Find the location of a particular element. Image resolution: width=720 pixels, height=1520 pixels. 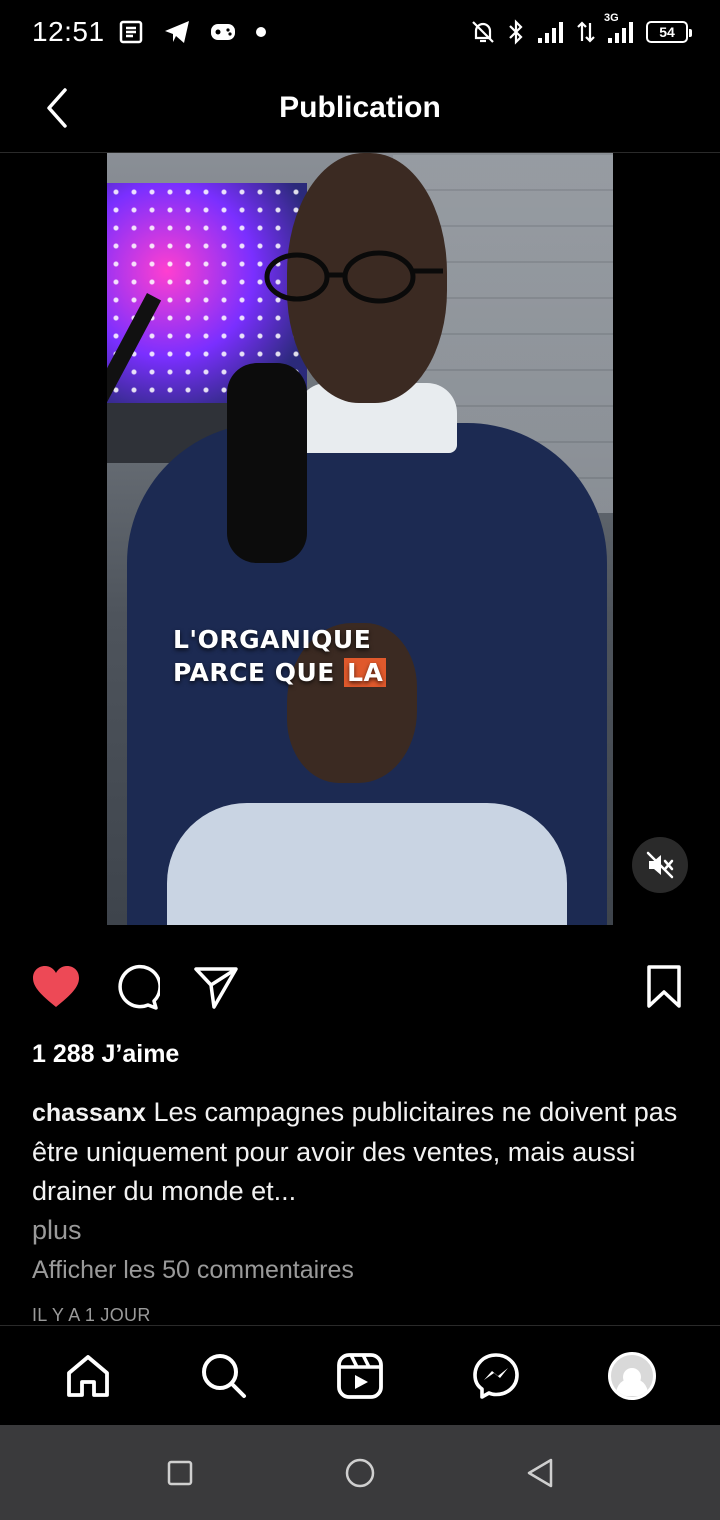

video-caption-overlay: L'ORGANIQUE PARCE QUE LA is located at coordinates (360, 656).